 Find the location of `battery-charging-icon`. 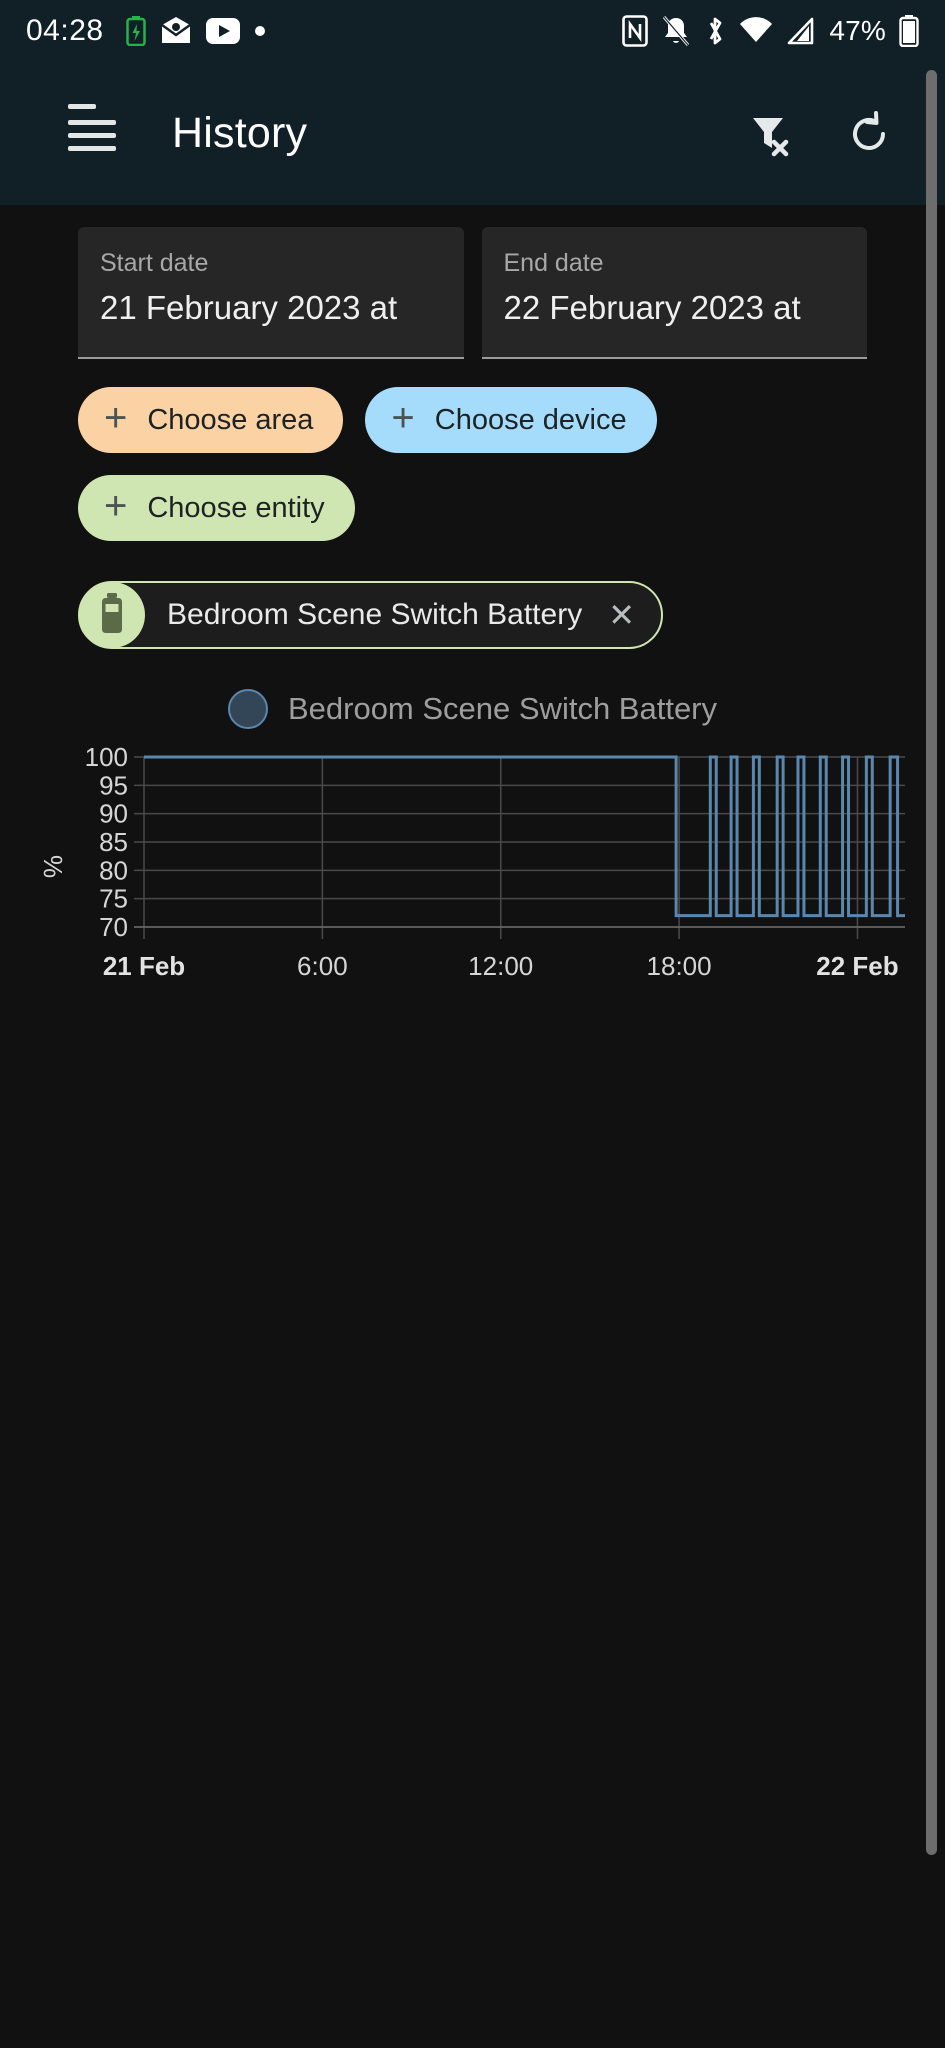

battery-charging-icon is located at coordinates (135, 31).